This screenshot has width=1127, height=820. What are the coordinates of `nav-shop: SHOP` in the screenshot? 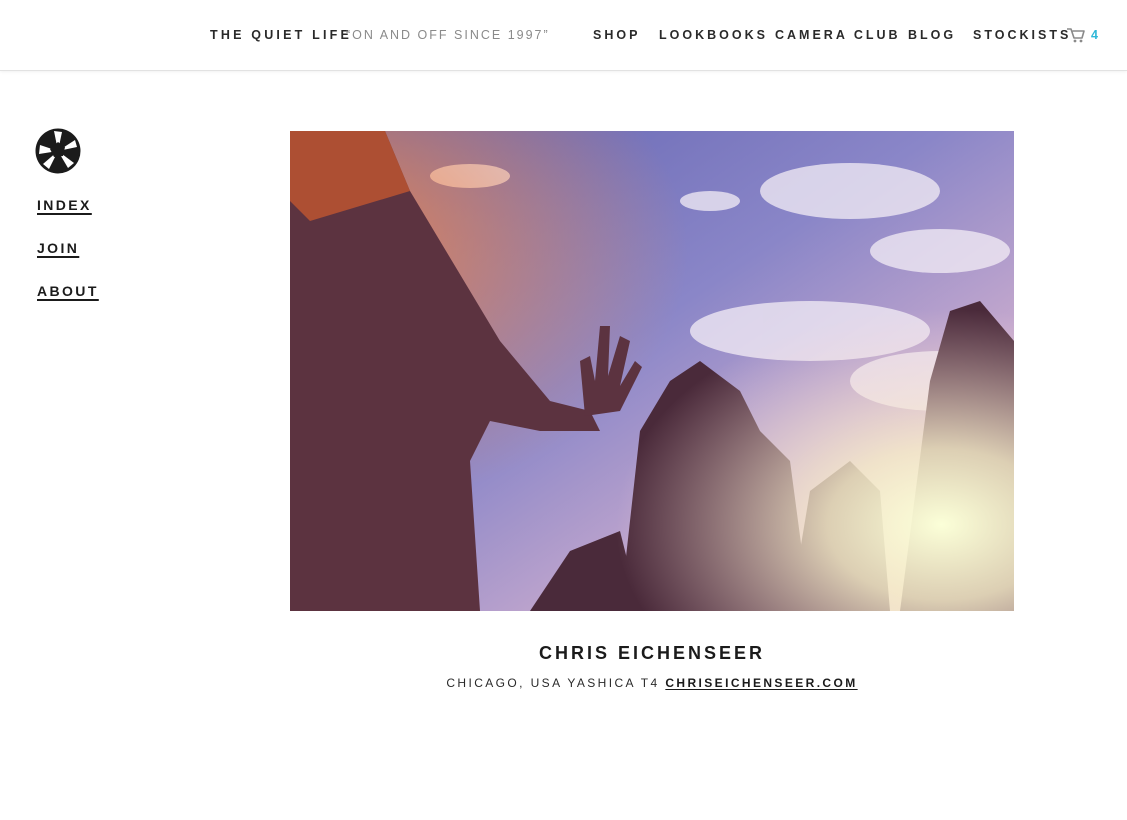 It's located at (616, 35).